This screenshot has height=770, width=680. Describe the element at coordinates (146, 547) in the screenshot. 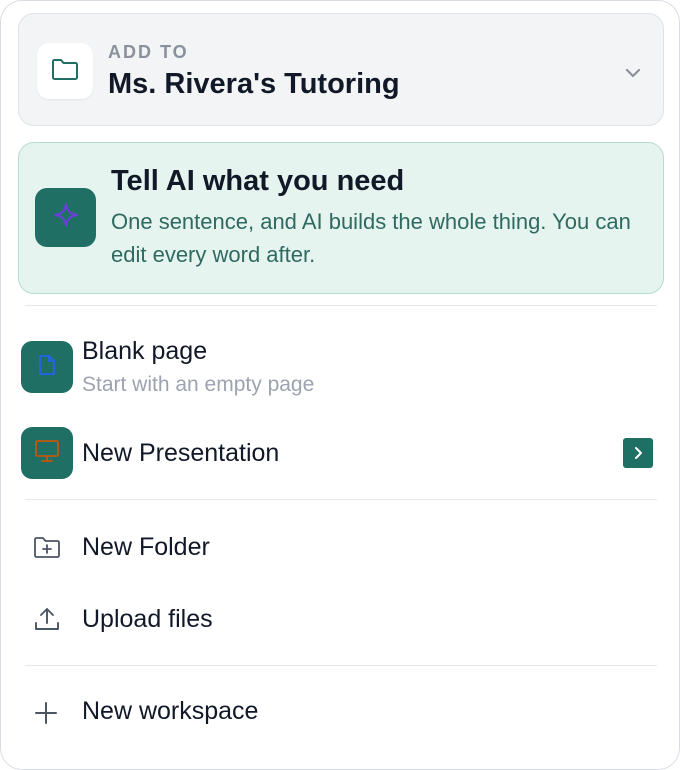

I see `new-folder-label: New Folder` at that location.